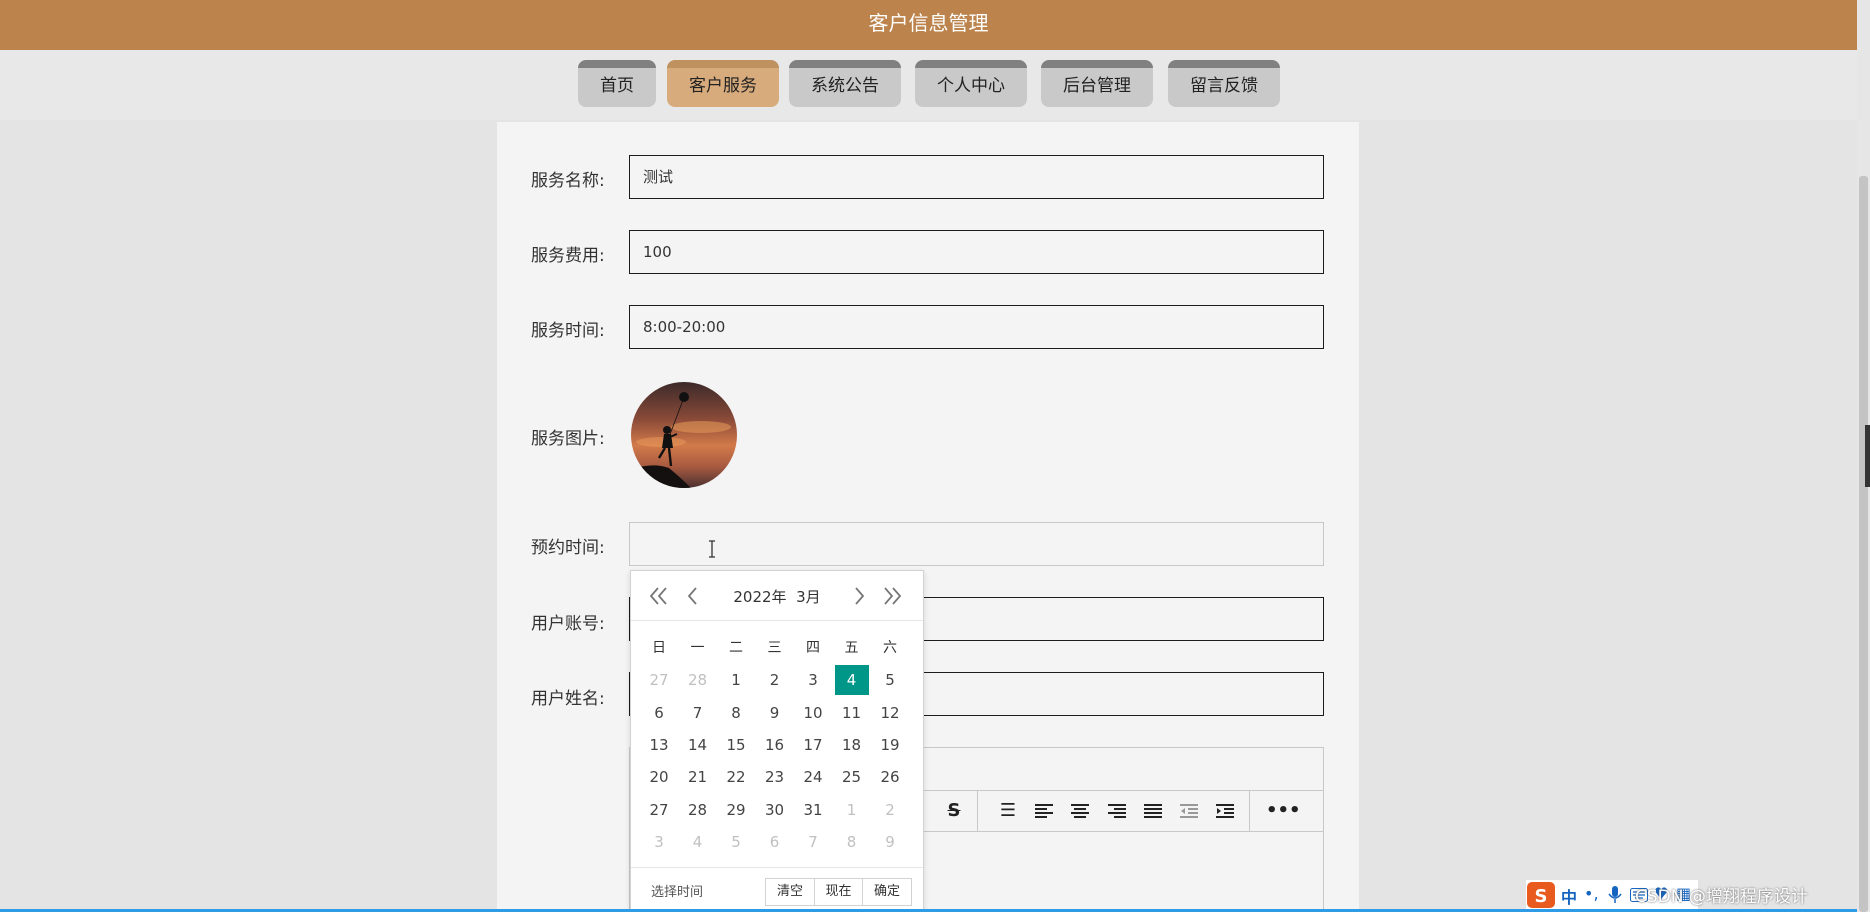 The height and width of the screenshot is (912, 1870). What do you see at coordinates (568, 624) in the screenshot?
I see `user-account-label: 用户账号:` at bounding box center [568, 624].